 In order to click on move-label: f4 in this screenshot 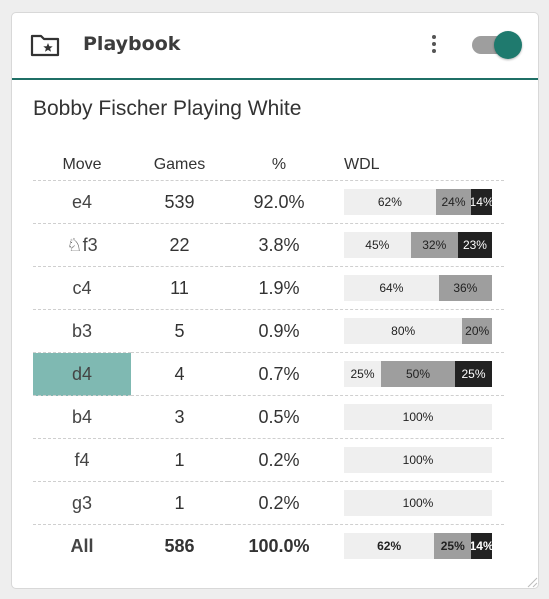, I will do `click(82, 459)`.